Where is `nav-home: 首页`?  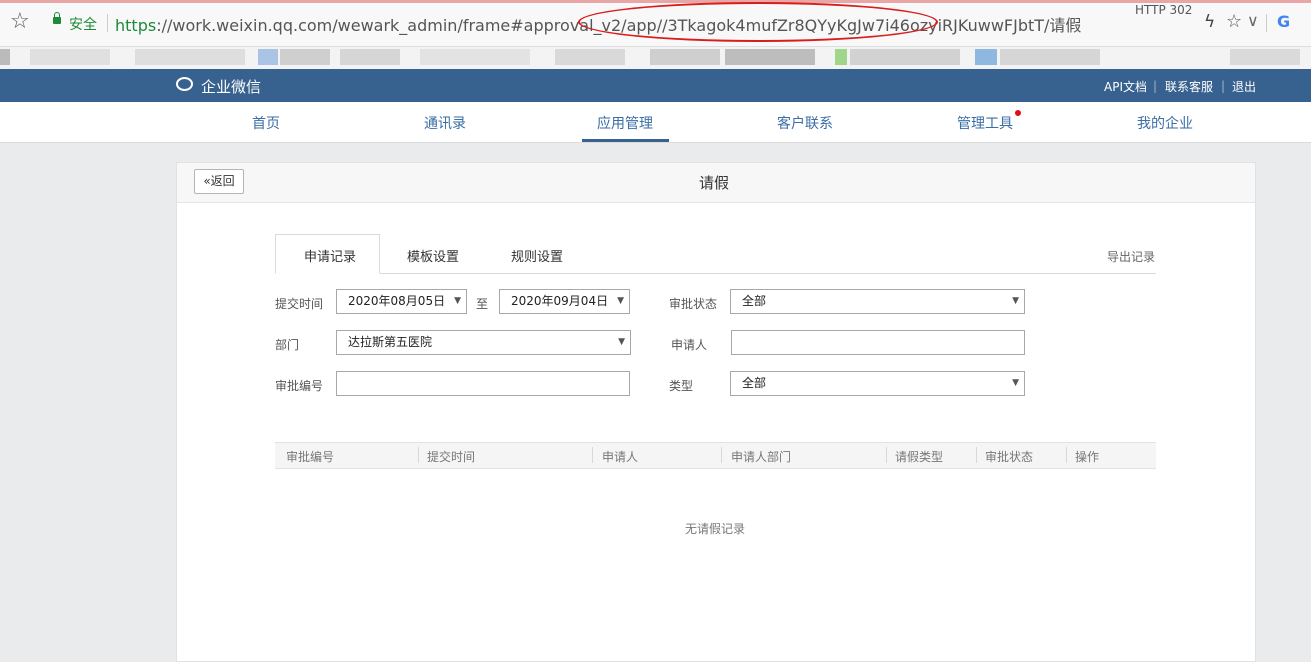 nav-home: 首页 is located at coordinates (266, 123).